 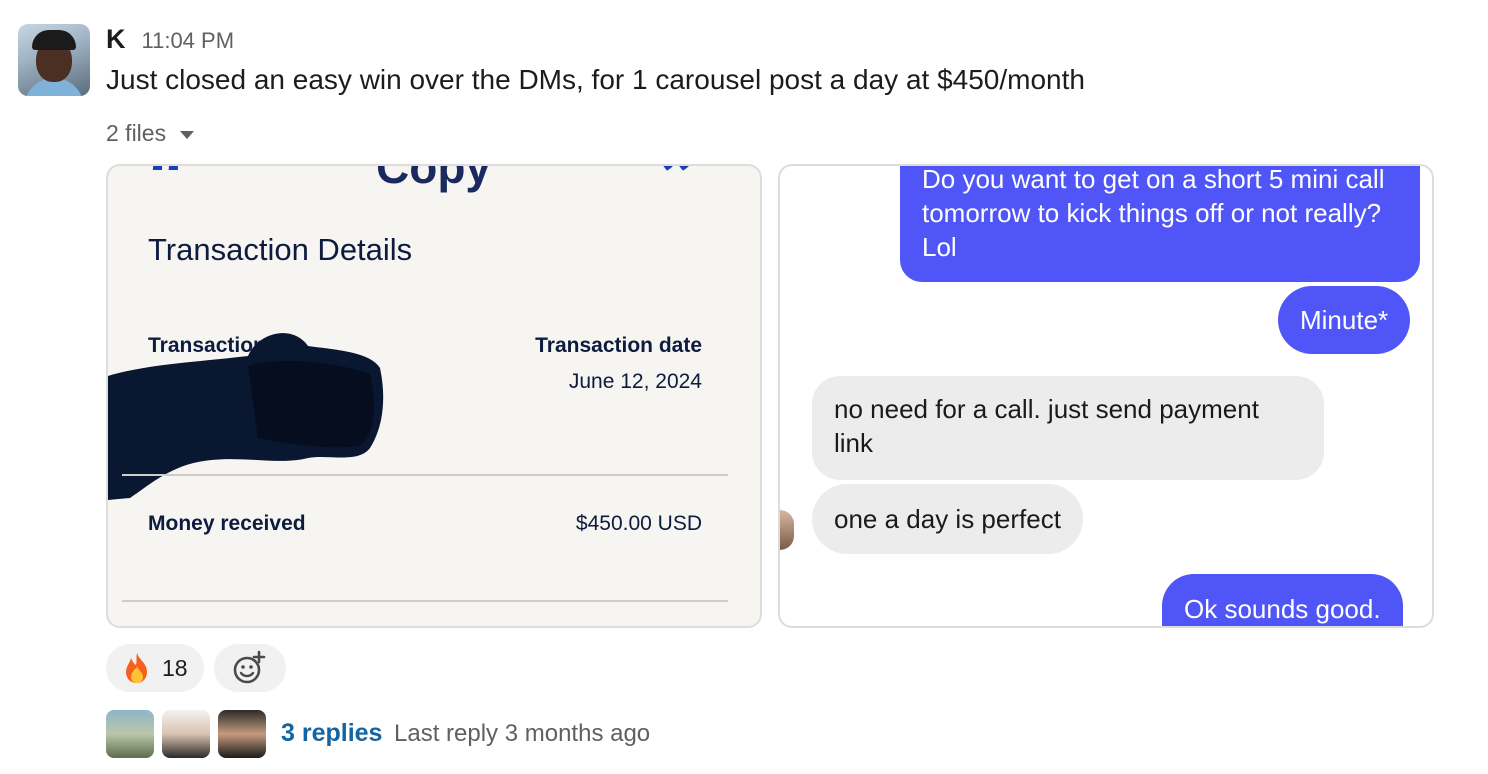 What do you see at coordinates (635, 381) in the screenshot?
I see `transaction-date-value: June 12, 2024` at bounding box center [635, 381].